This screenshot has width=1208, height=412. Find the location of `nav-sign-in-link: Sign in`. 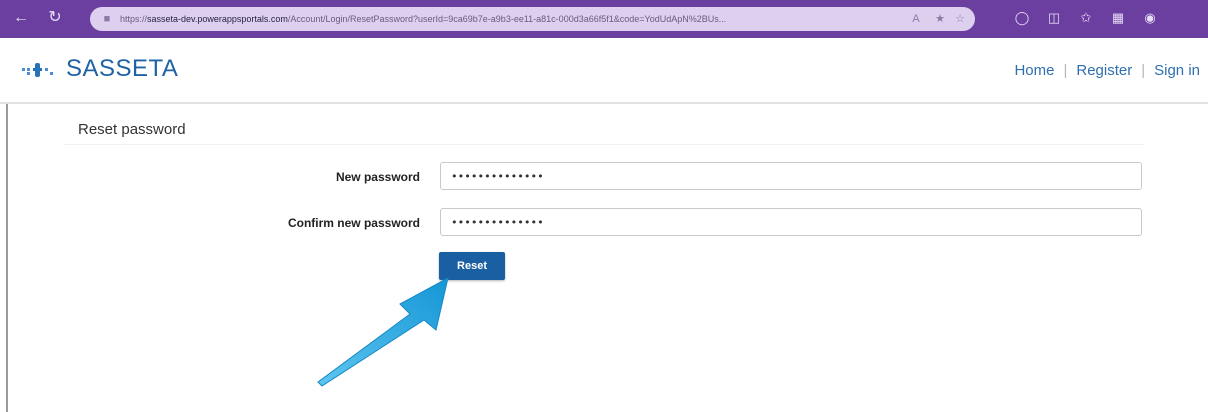

nav-sign-in-link: Sign in is located at coordinates (1177, 70).